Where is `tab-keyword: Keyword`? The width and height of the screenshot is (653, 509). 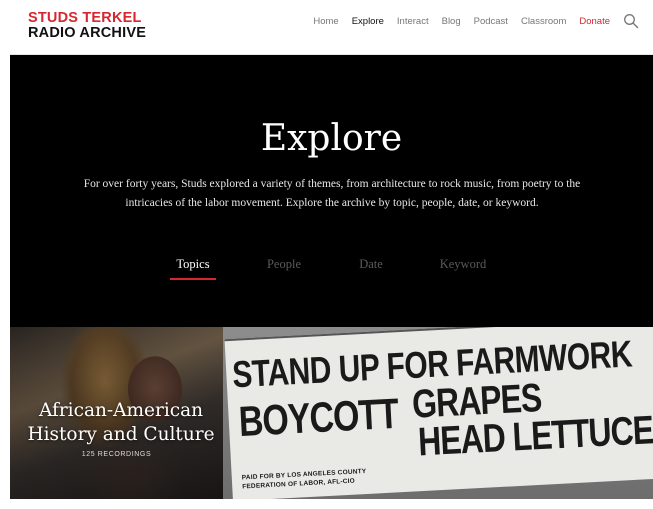
tab-keyword: Keyword is located at coordinates (463, 268).